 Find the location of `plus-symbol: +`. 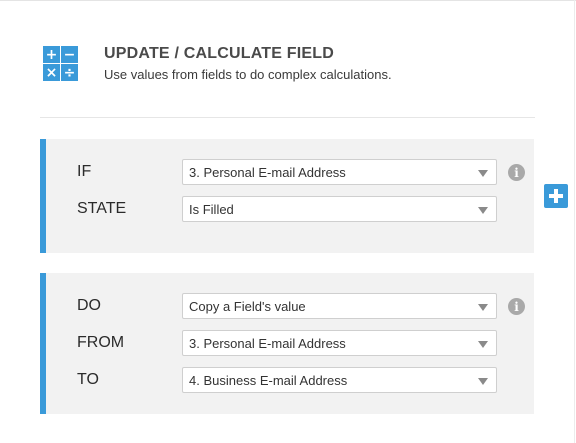

plus-symbol: + is located at coordinates (51, 54).